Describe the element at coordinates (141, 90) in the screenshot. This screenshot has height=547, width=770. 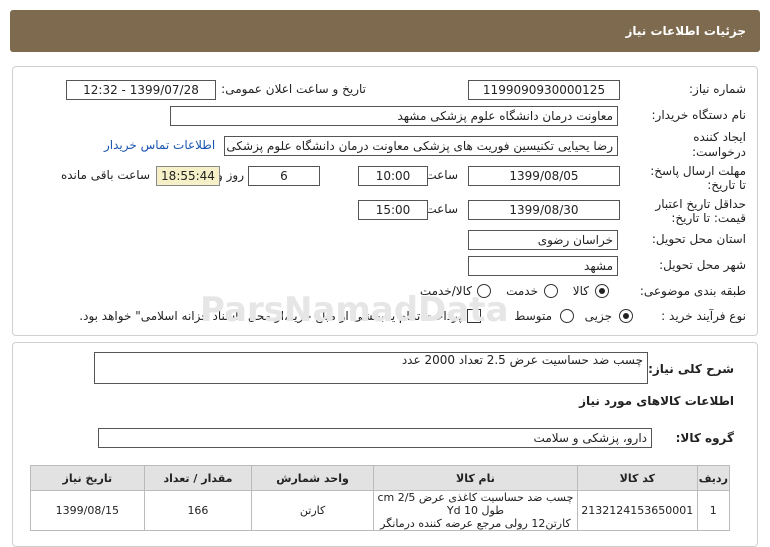
I see `announce-datetime-field: 1399/07/28 - 12:32` at that location.